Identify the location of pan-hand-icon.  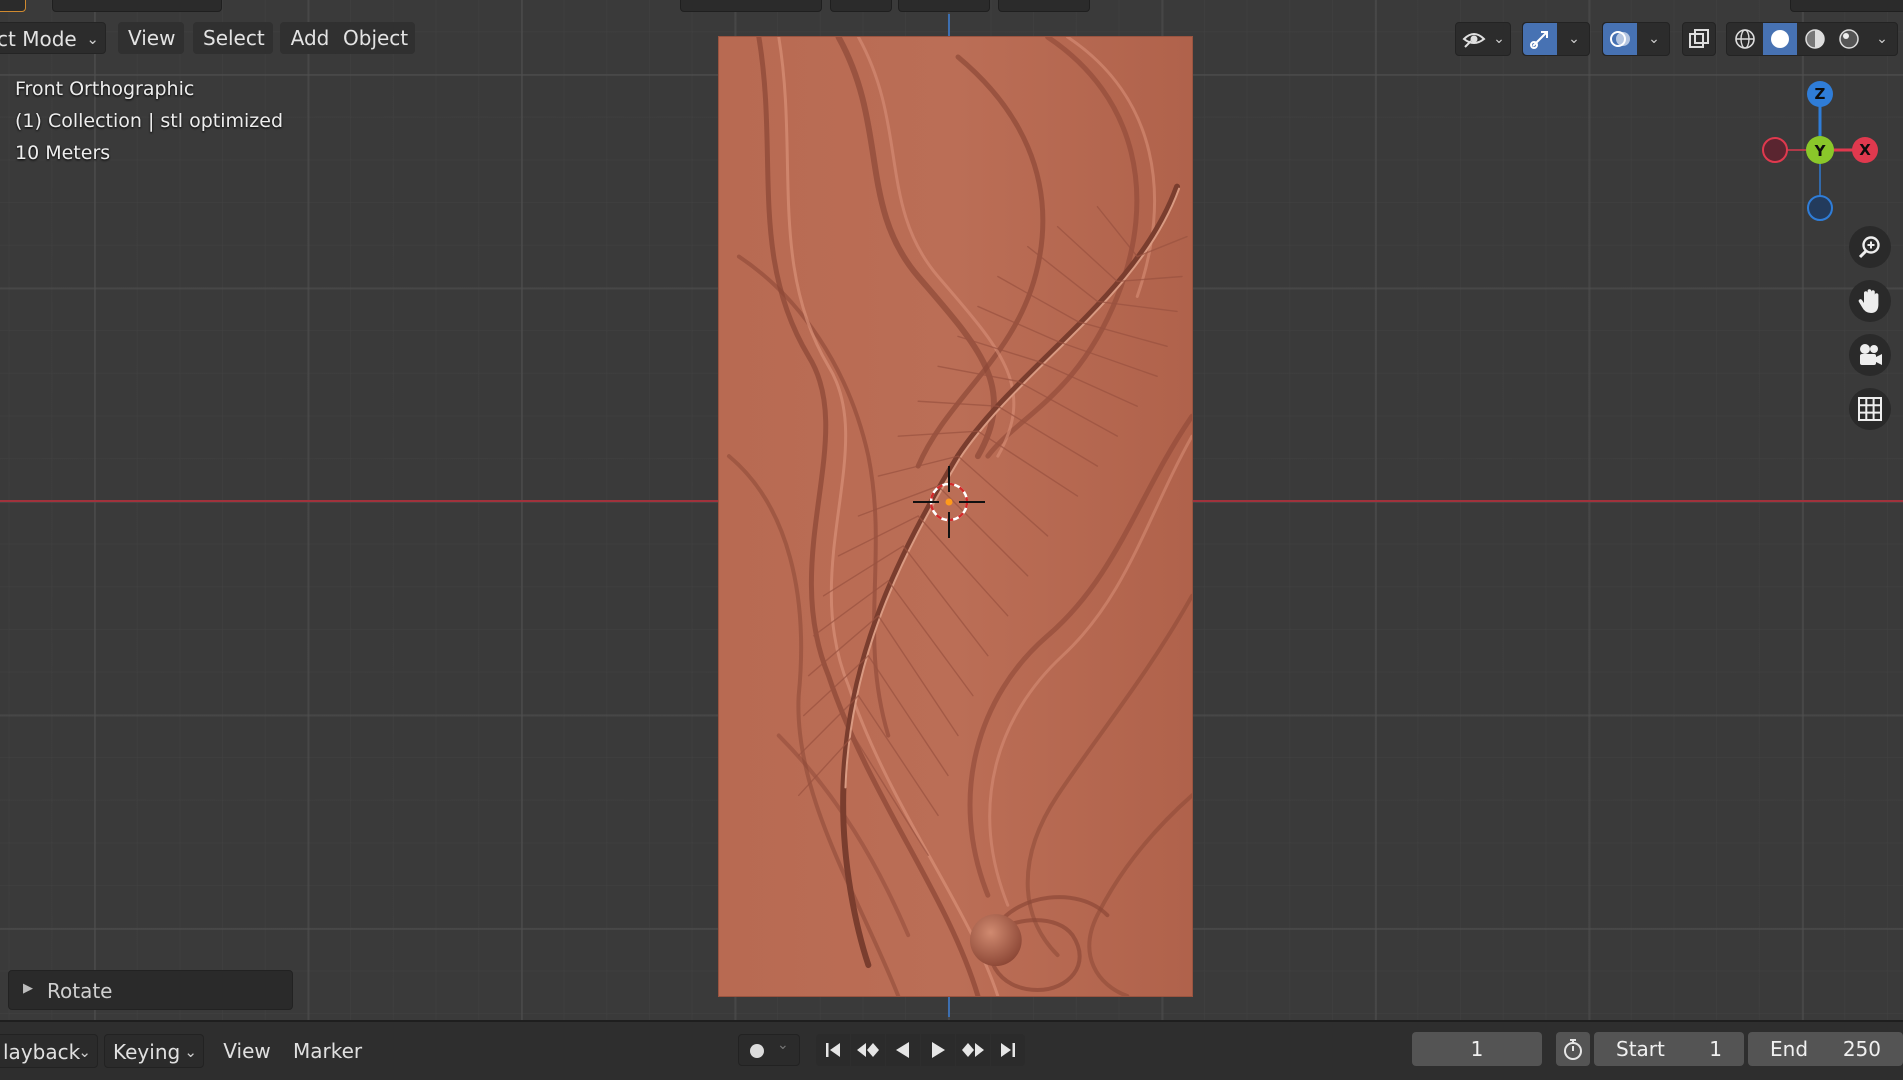
(1868, 301).